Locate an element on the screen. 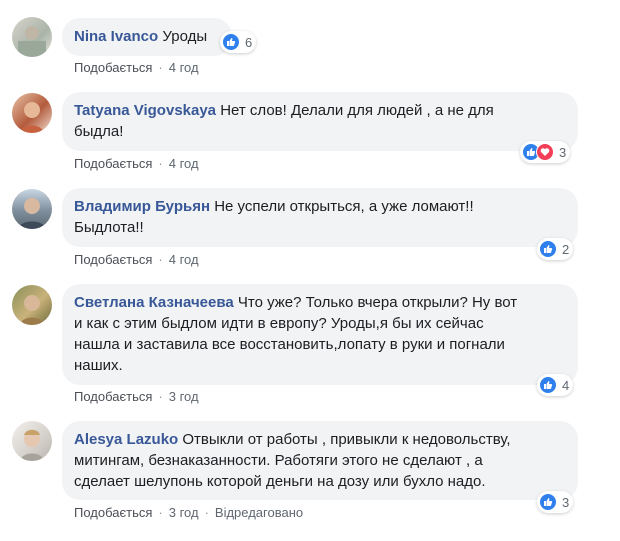  comment-text: Уроды is located at coordinates (185, 36).